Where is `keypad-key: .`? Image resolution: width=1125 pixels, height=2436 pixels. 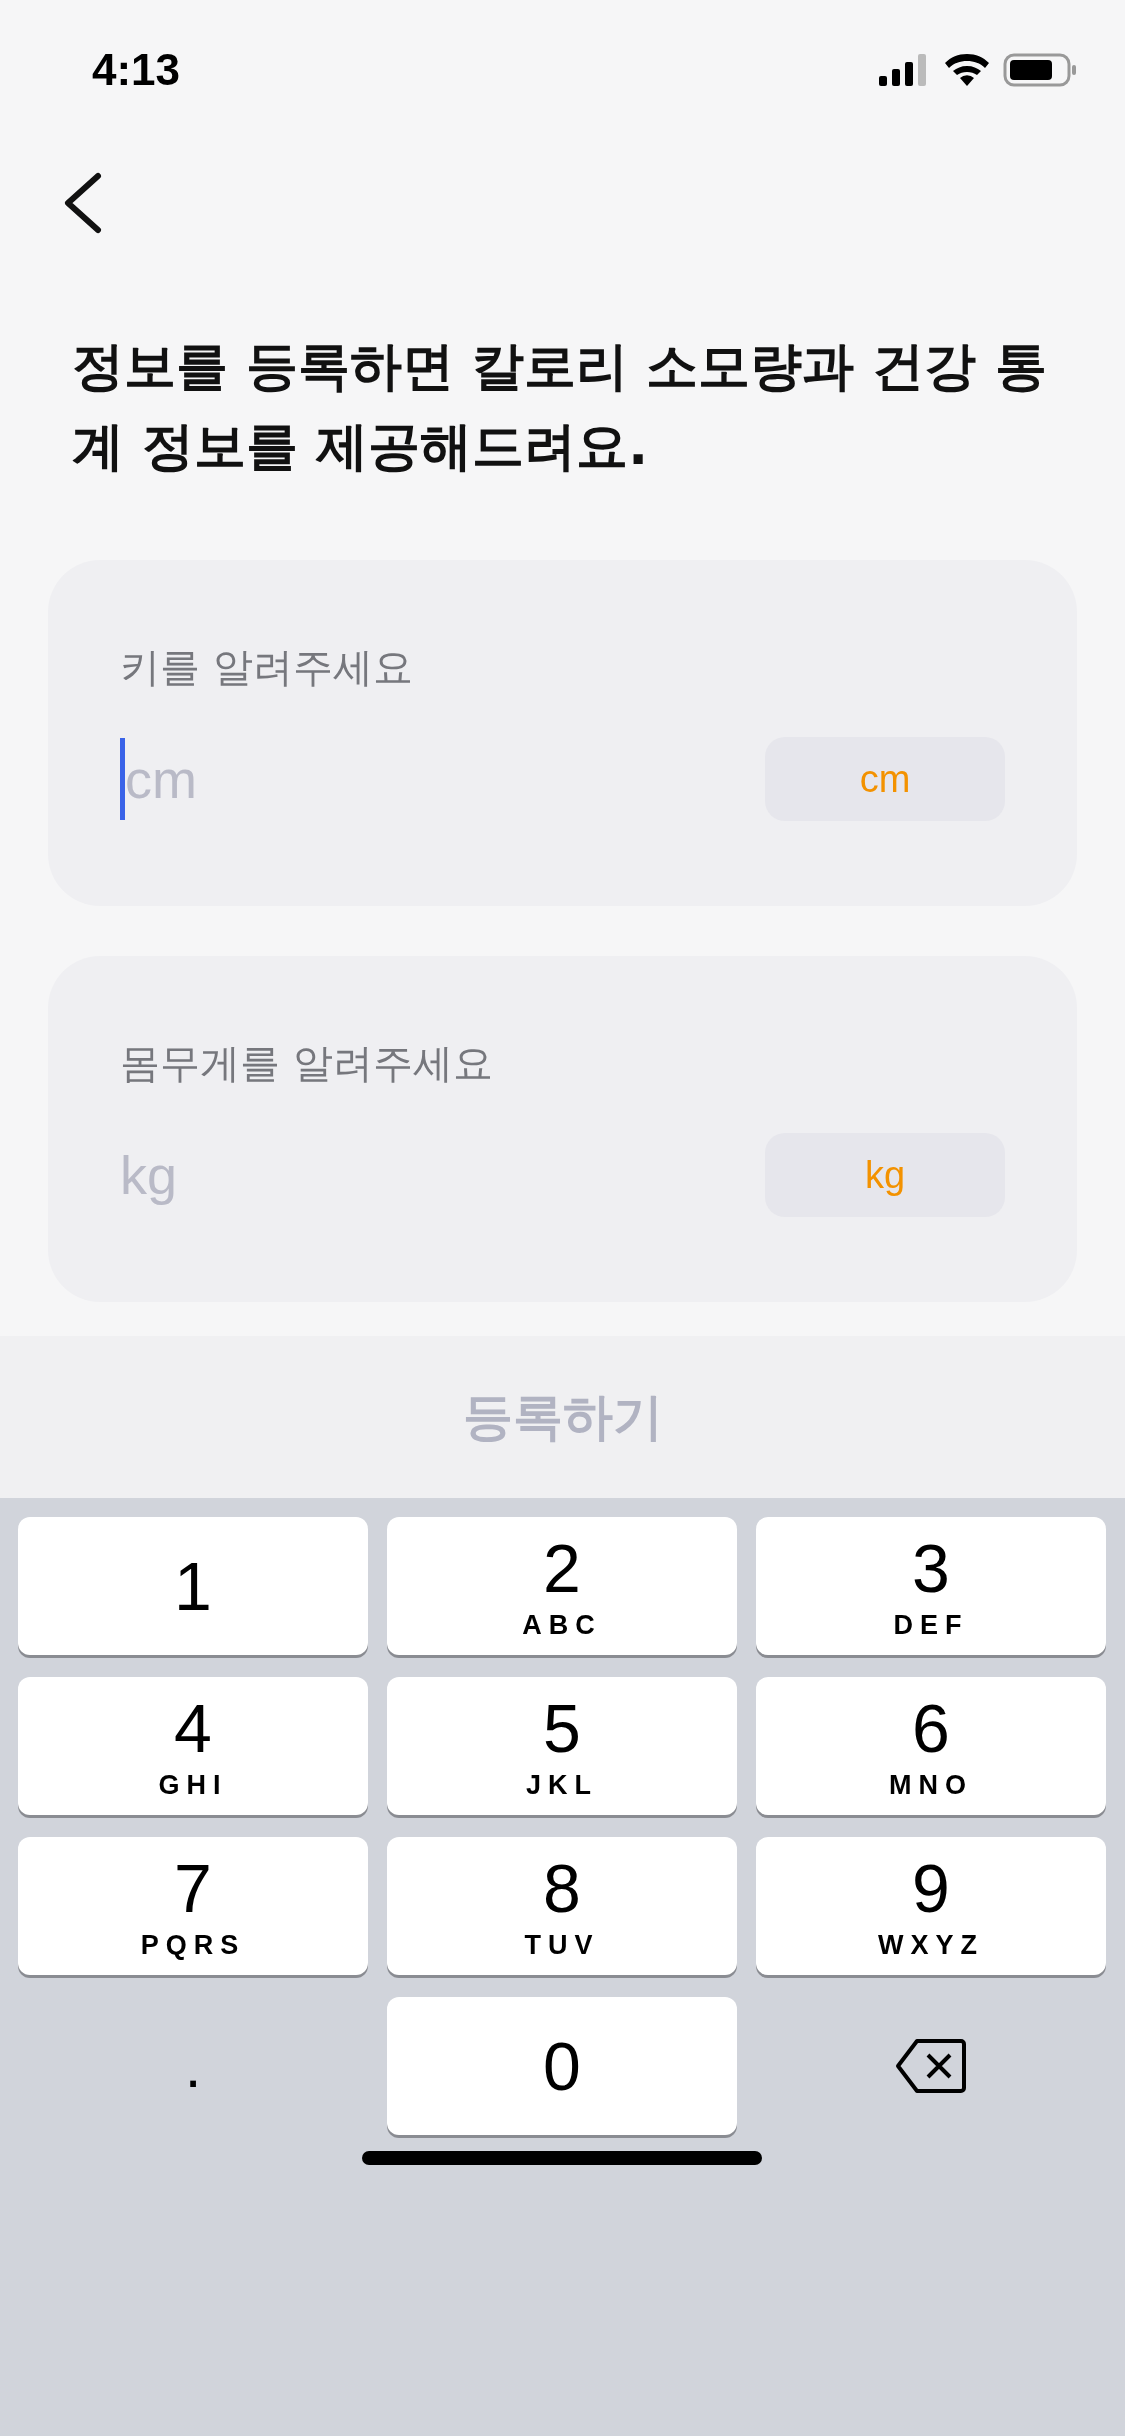
keypad-key: . is located at coordinates (193, 2066).